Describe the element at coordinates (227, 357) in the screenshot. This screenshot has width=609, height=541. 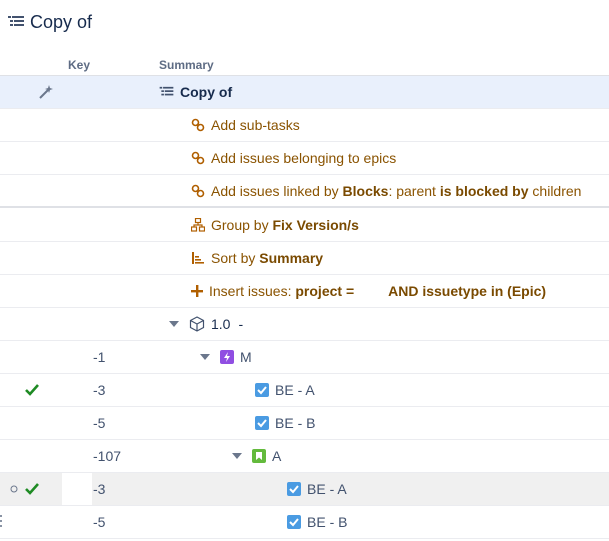
I see `epic-icon` at that location.